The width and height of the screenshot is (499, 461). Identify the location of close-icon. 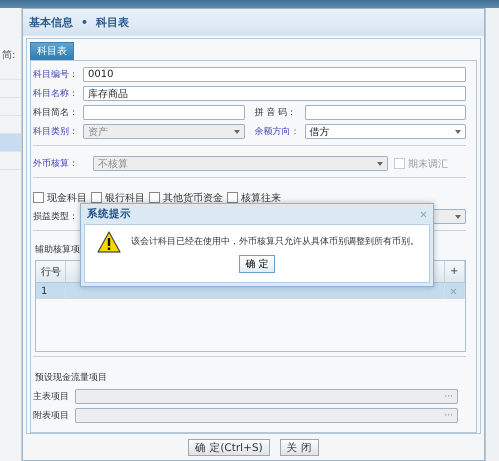
(423, 214).